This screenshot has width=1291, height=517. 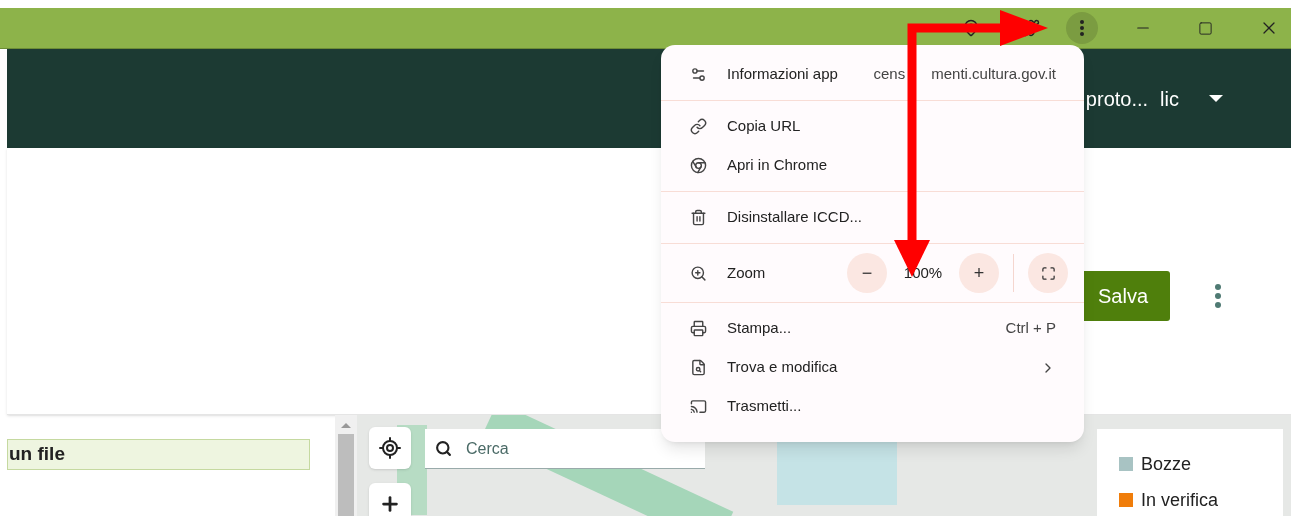 I want to click on scrollbar, so click(x=346, y=465).